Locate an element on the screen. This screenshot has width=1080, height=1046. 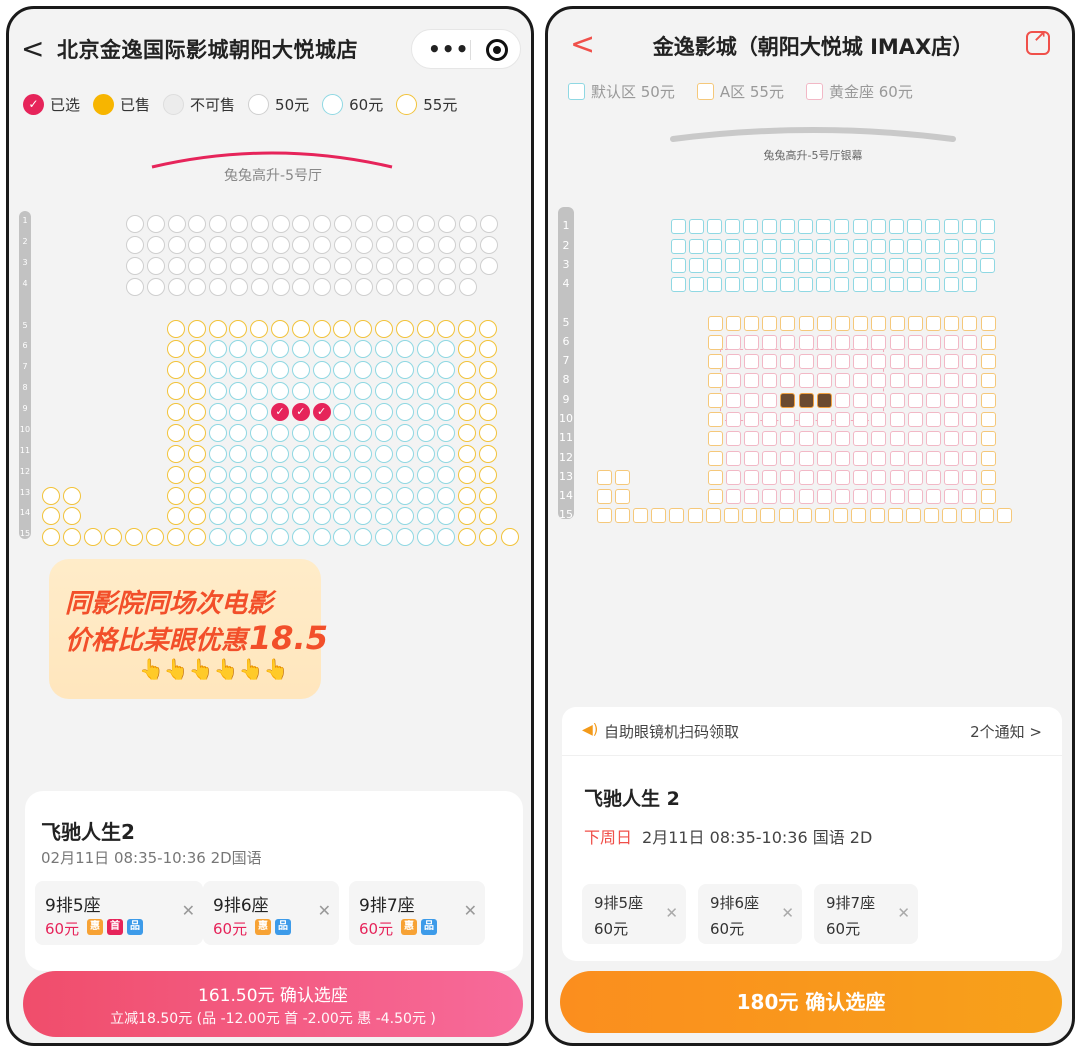
selected-seat: ✓ is located at coordinates (300, 412).